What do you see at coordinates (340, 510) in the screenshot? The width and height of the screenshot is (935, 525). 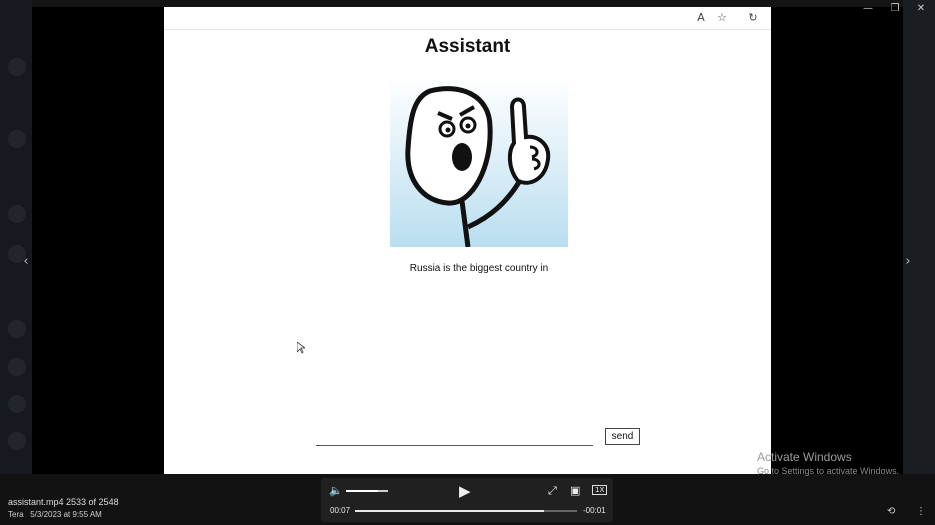 I see `elapsed-time: 00:07` at bounding box center [340, 510].